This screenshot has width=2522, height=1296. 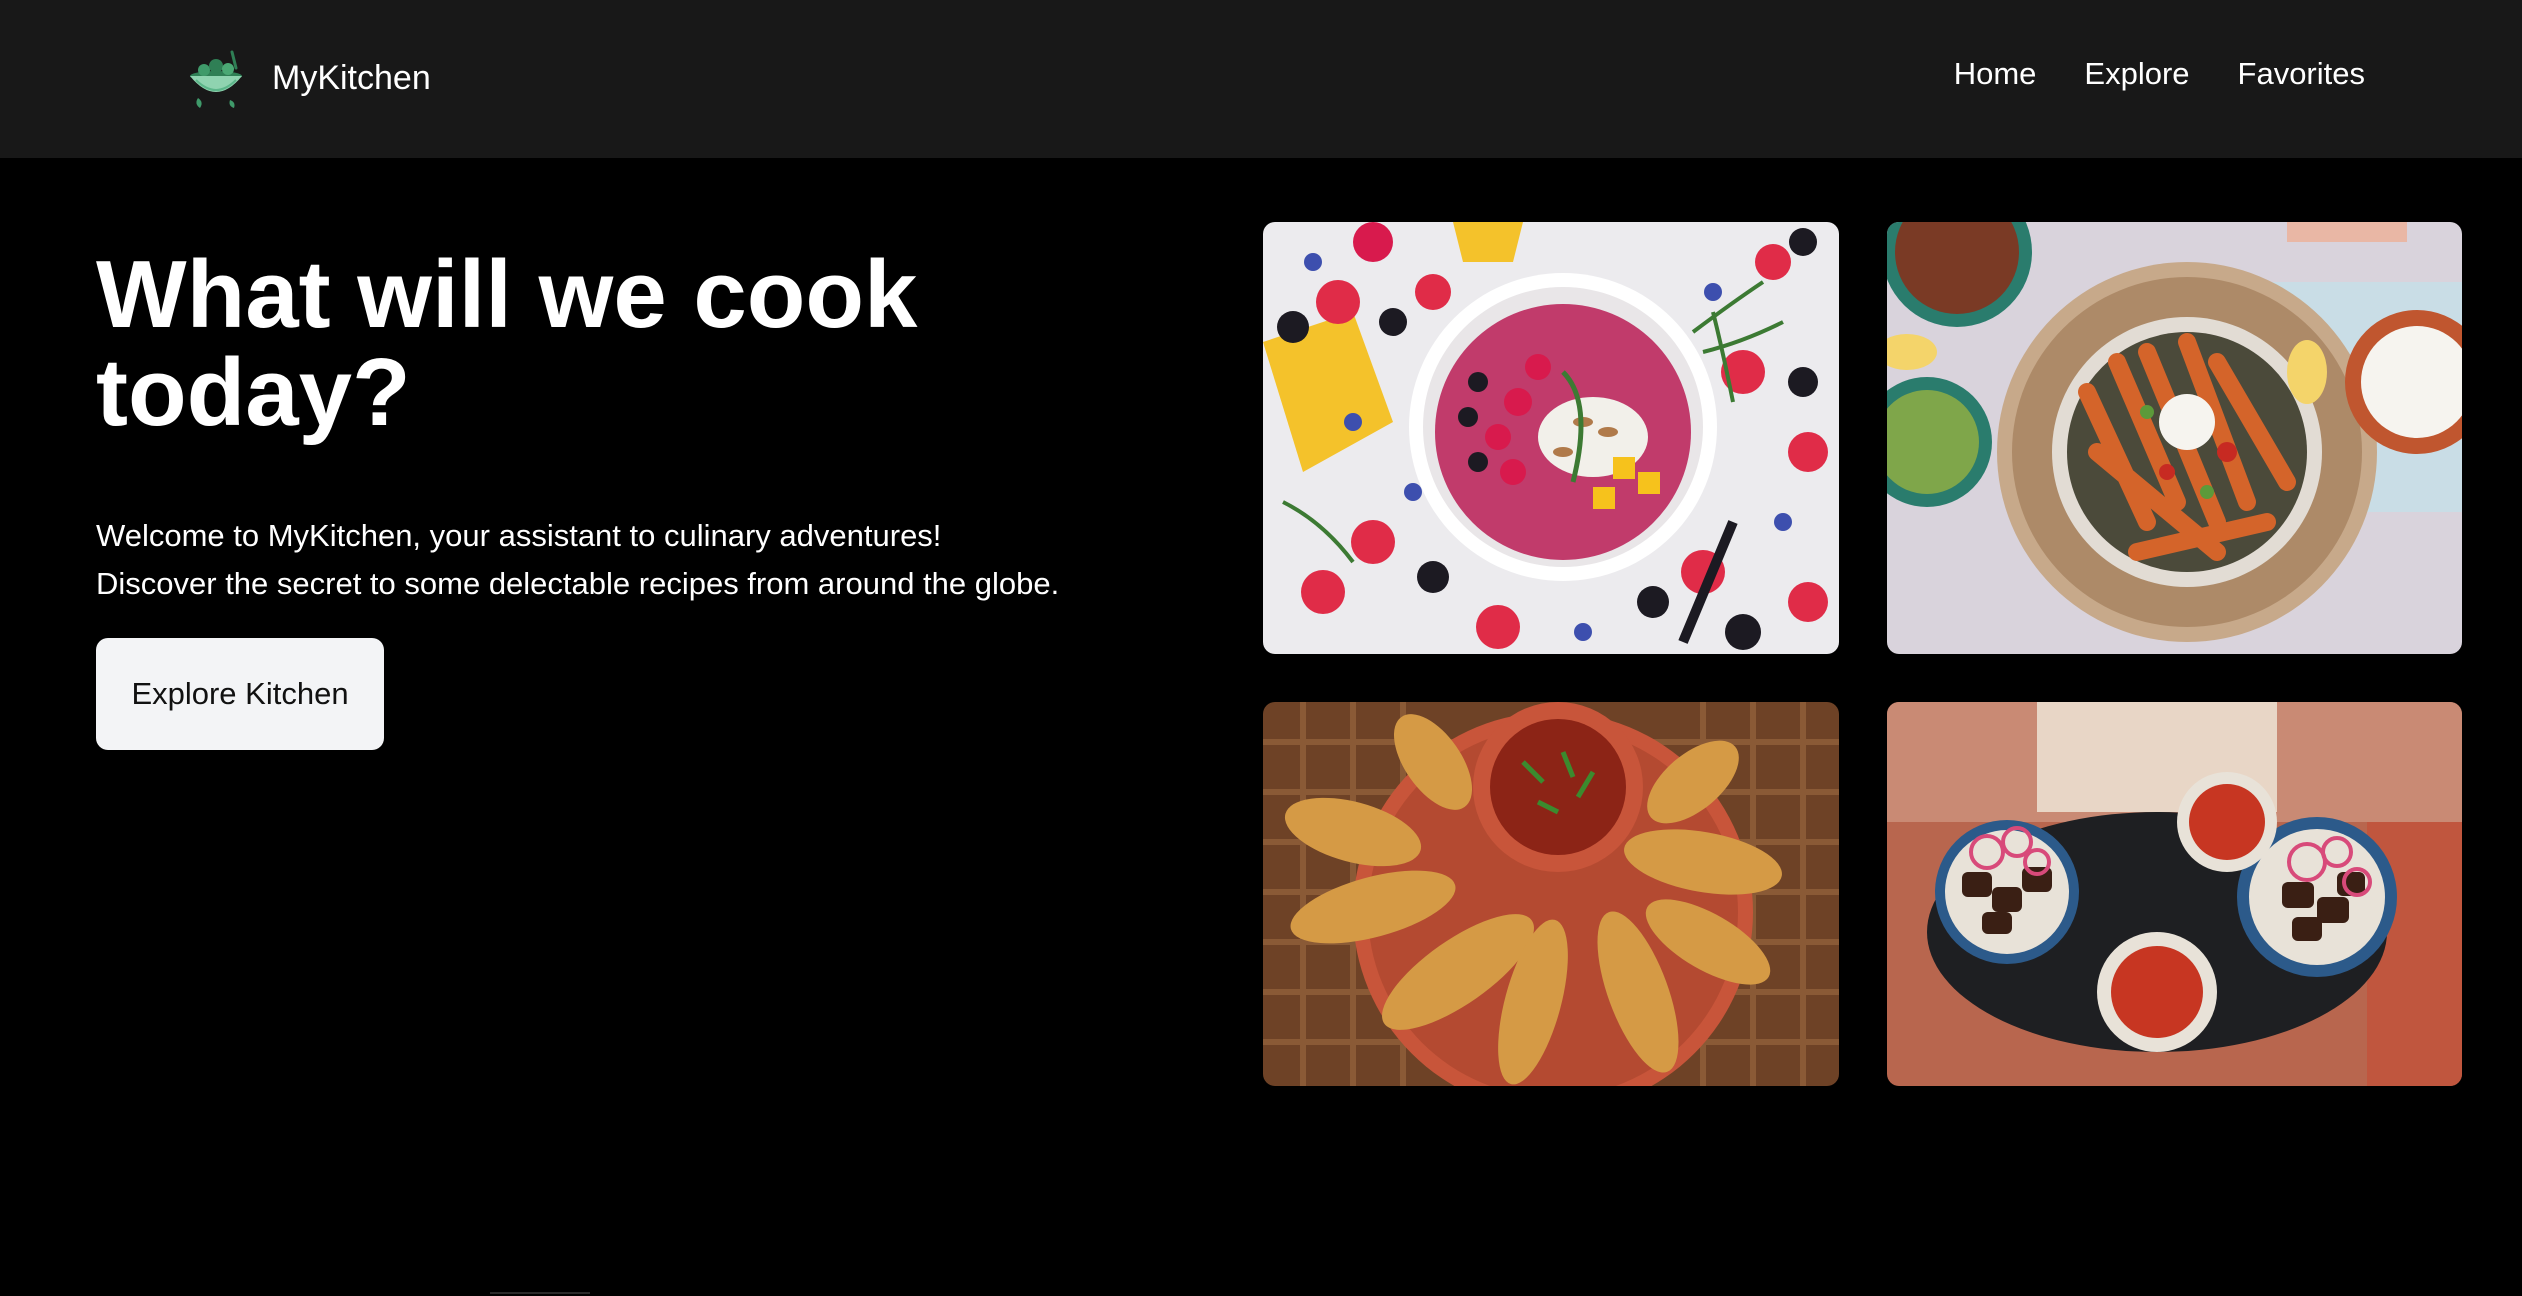 I want to click on gallery-image-fried-rolls, so click(x=1551, y=894).